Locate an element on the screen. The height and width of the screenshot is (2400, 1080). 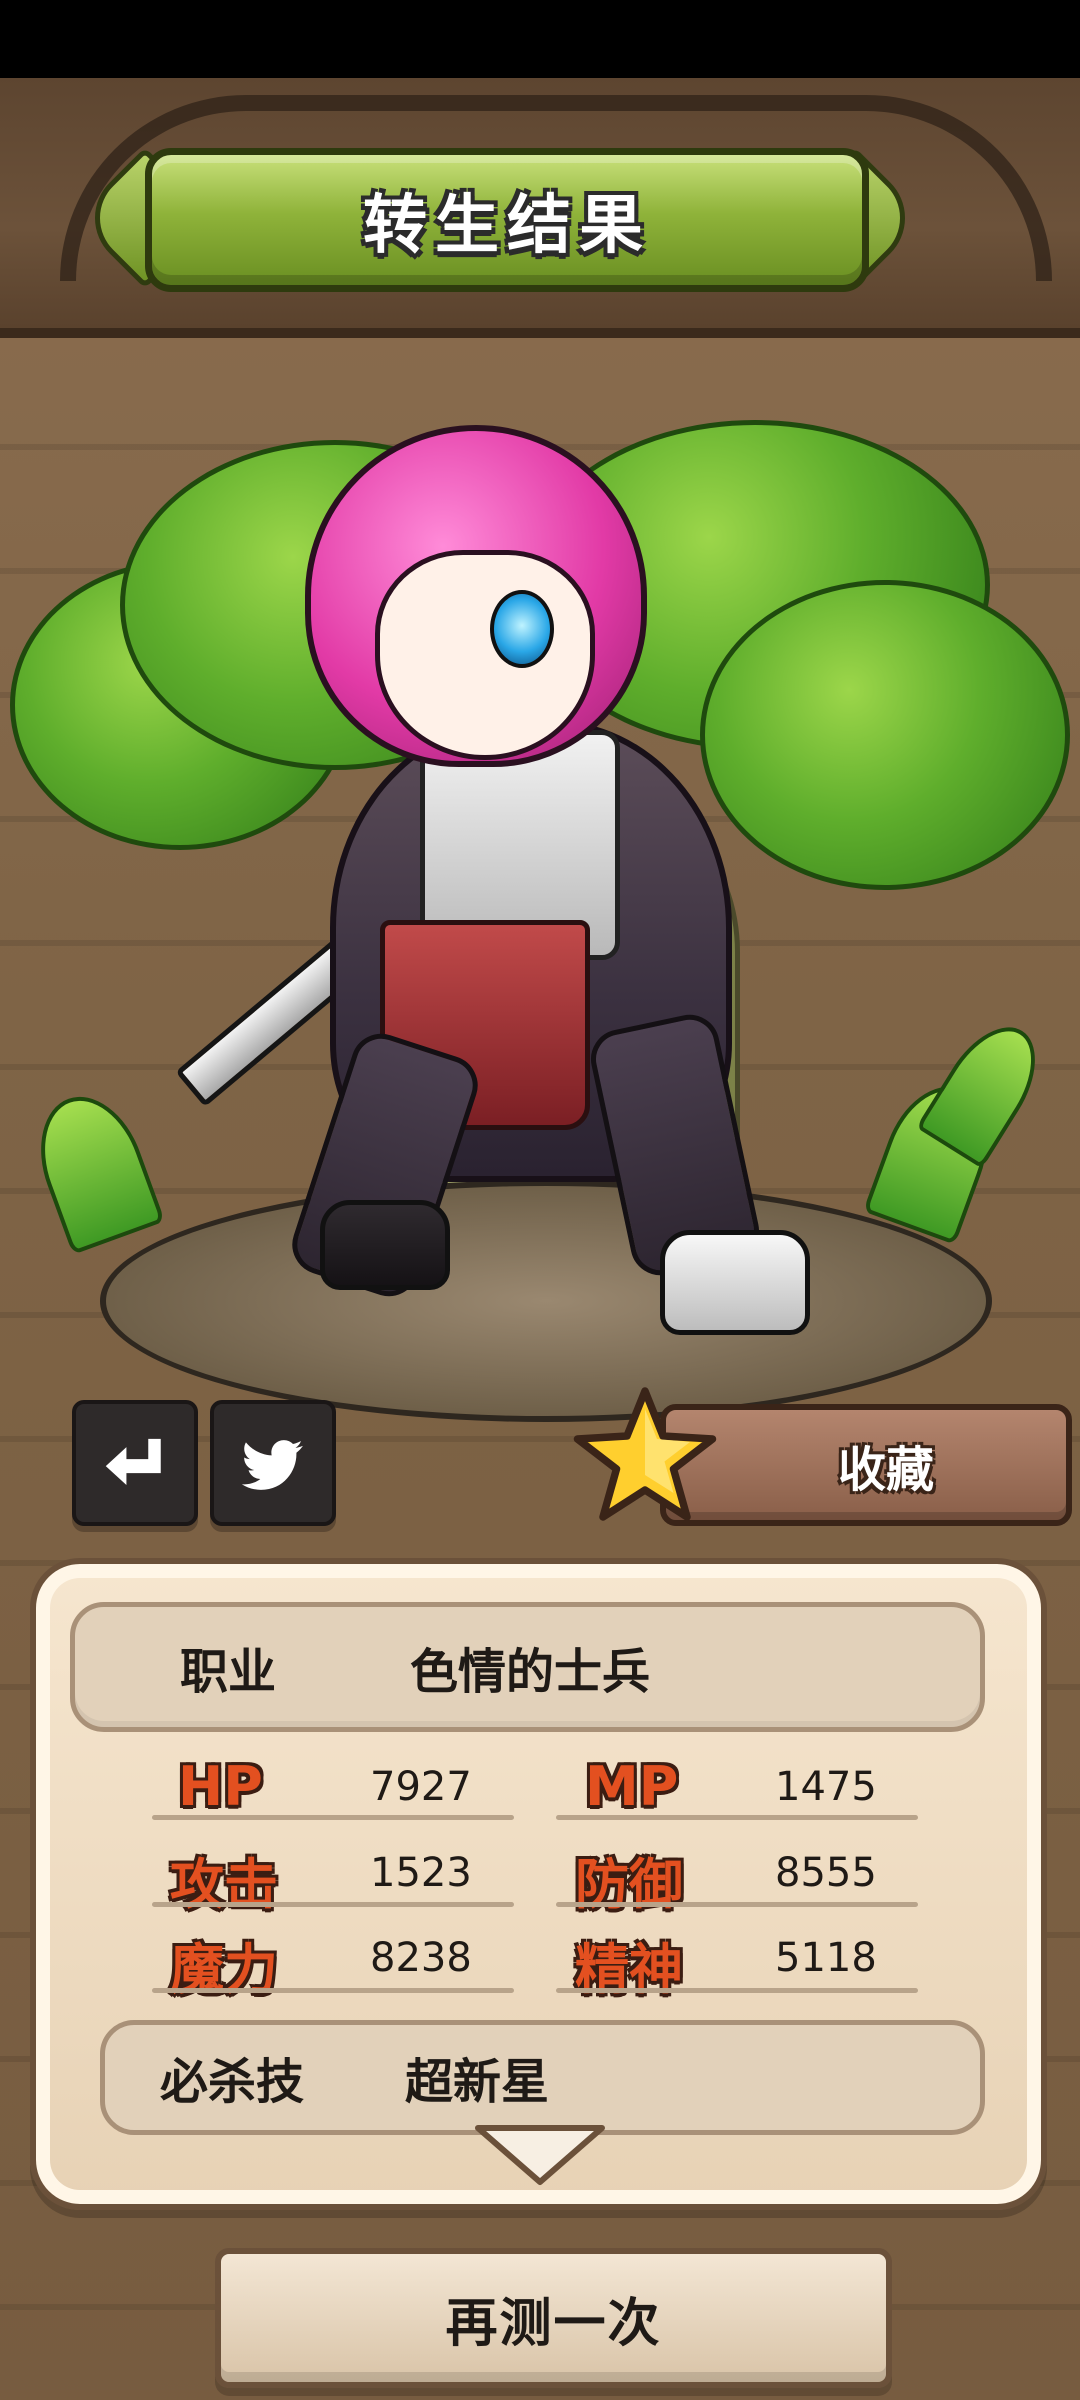
twitter-bird-icon is located at coordinates (272, 1465).